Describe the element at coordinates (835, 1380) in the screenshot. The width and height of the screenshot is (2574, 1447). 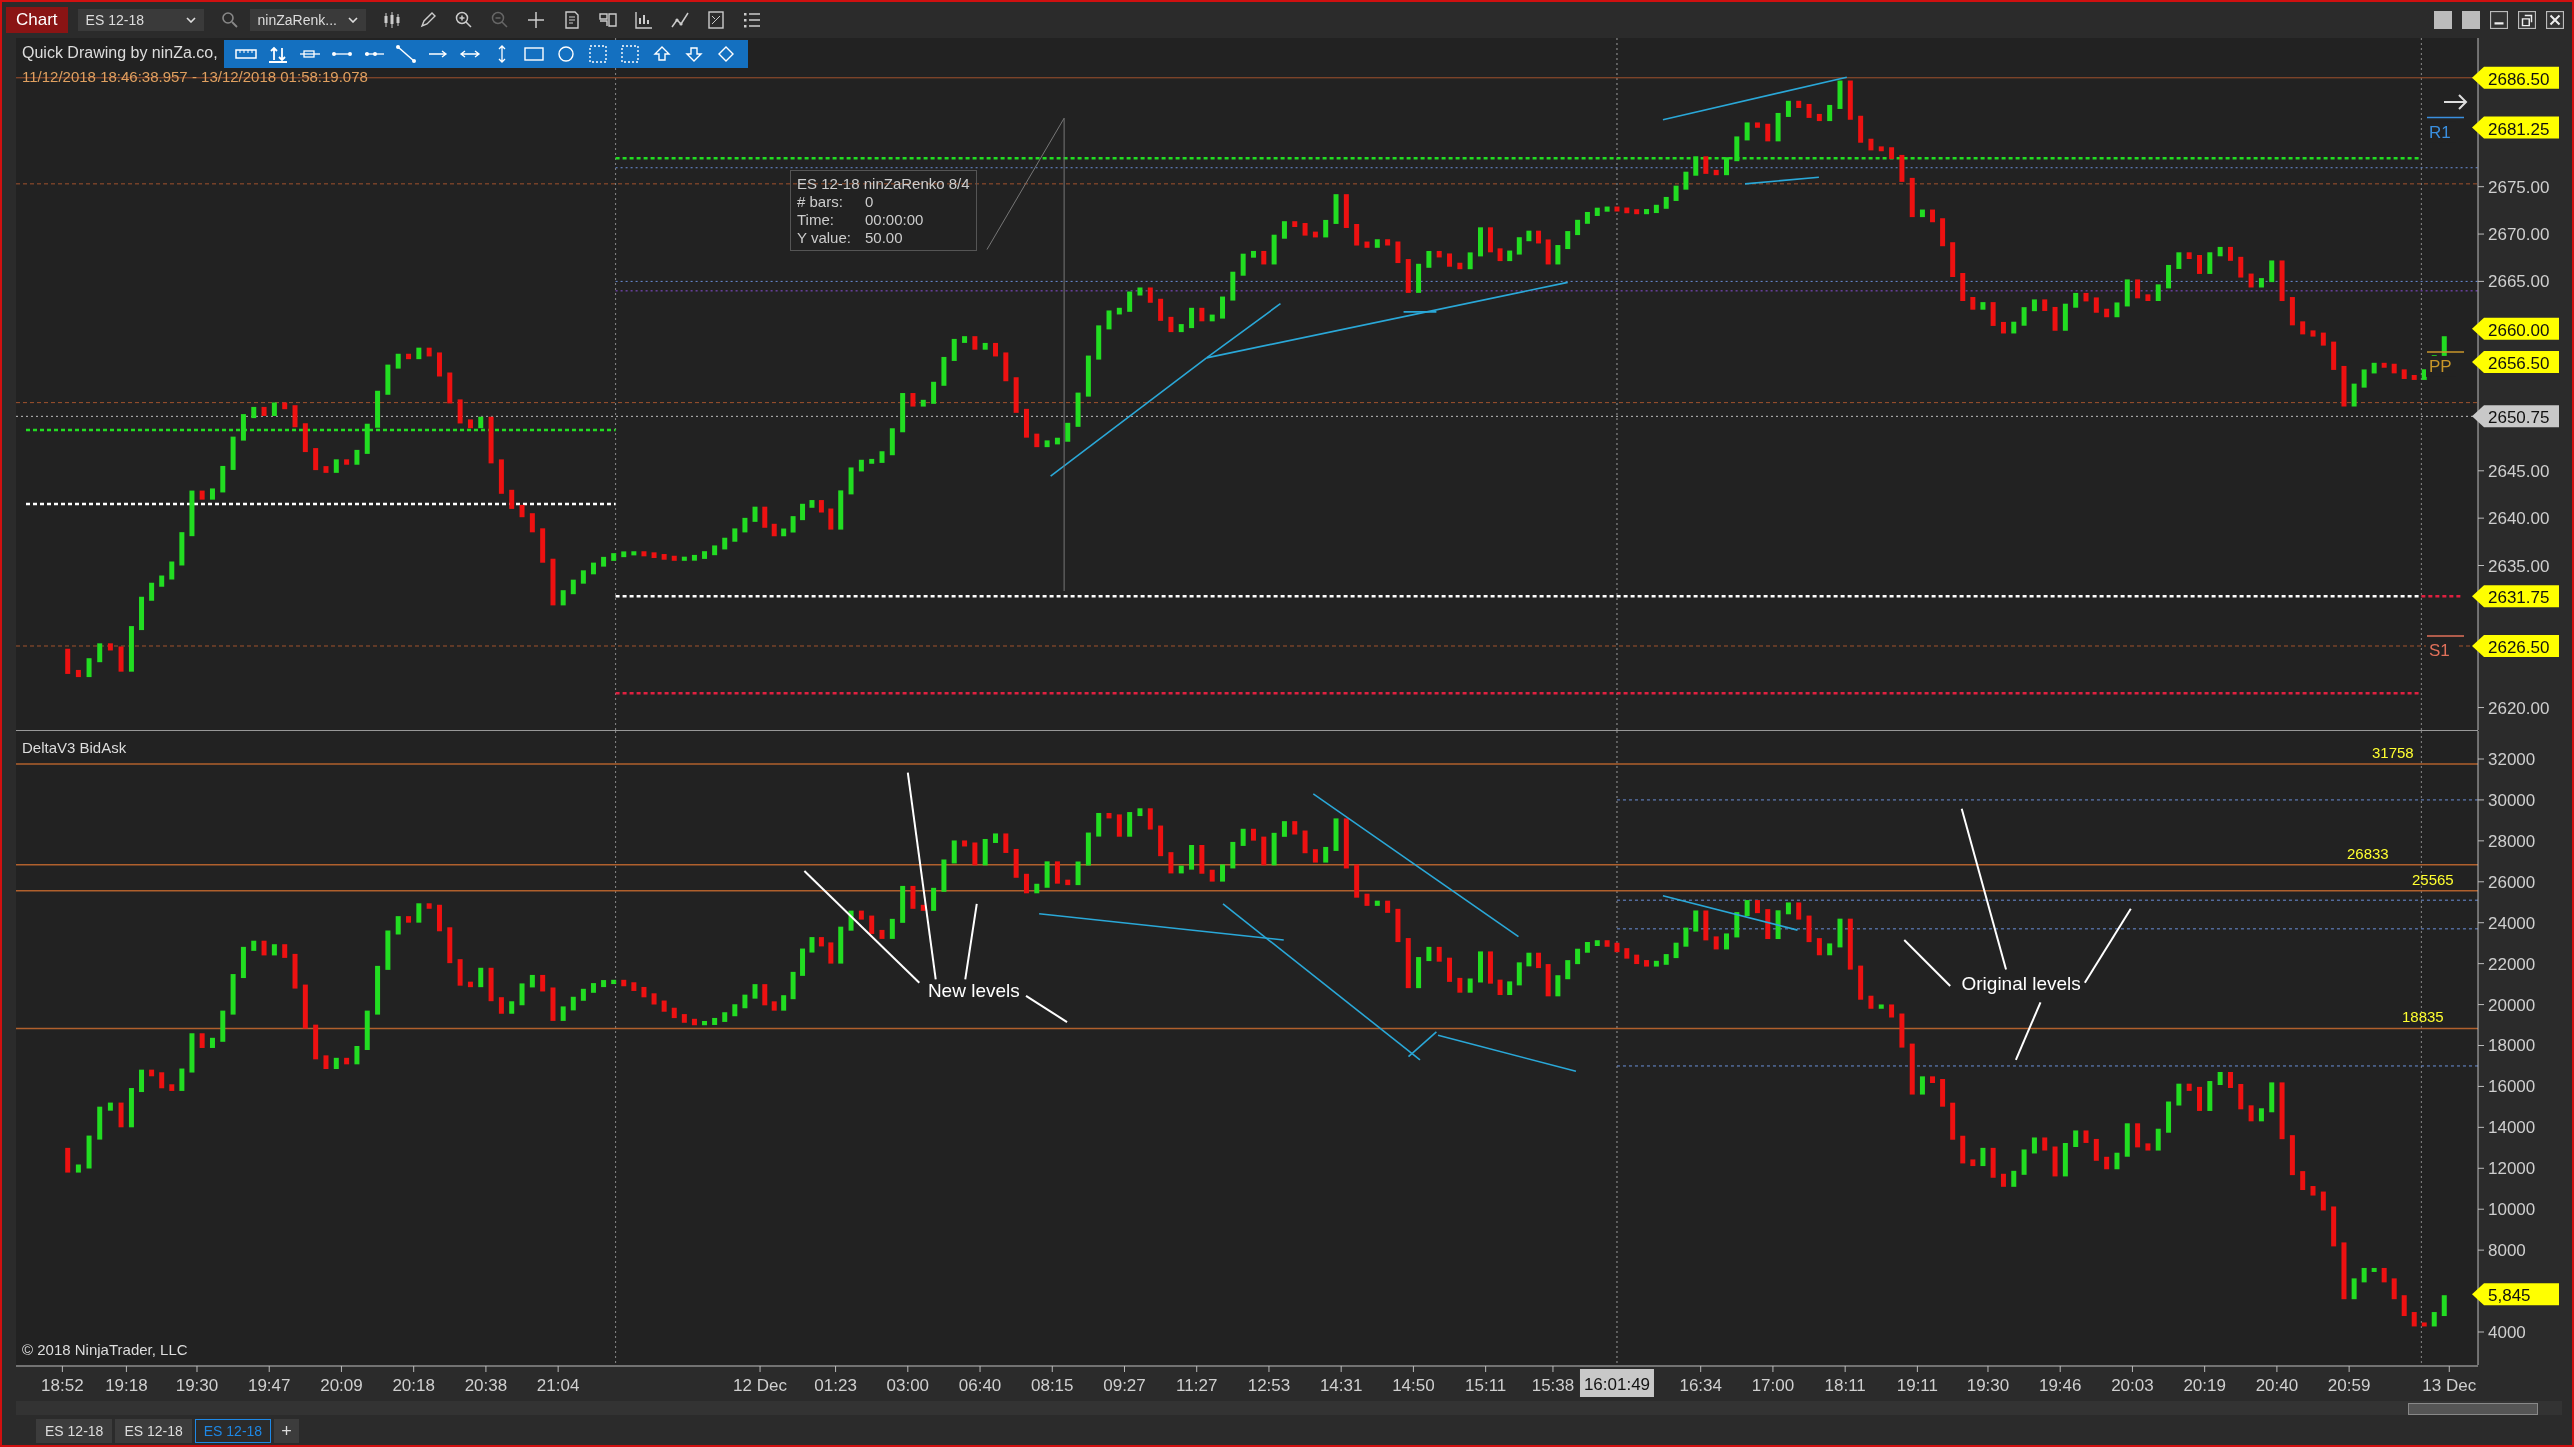
I see `time-label: 01:23` at that location.